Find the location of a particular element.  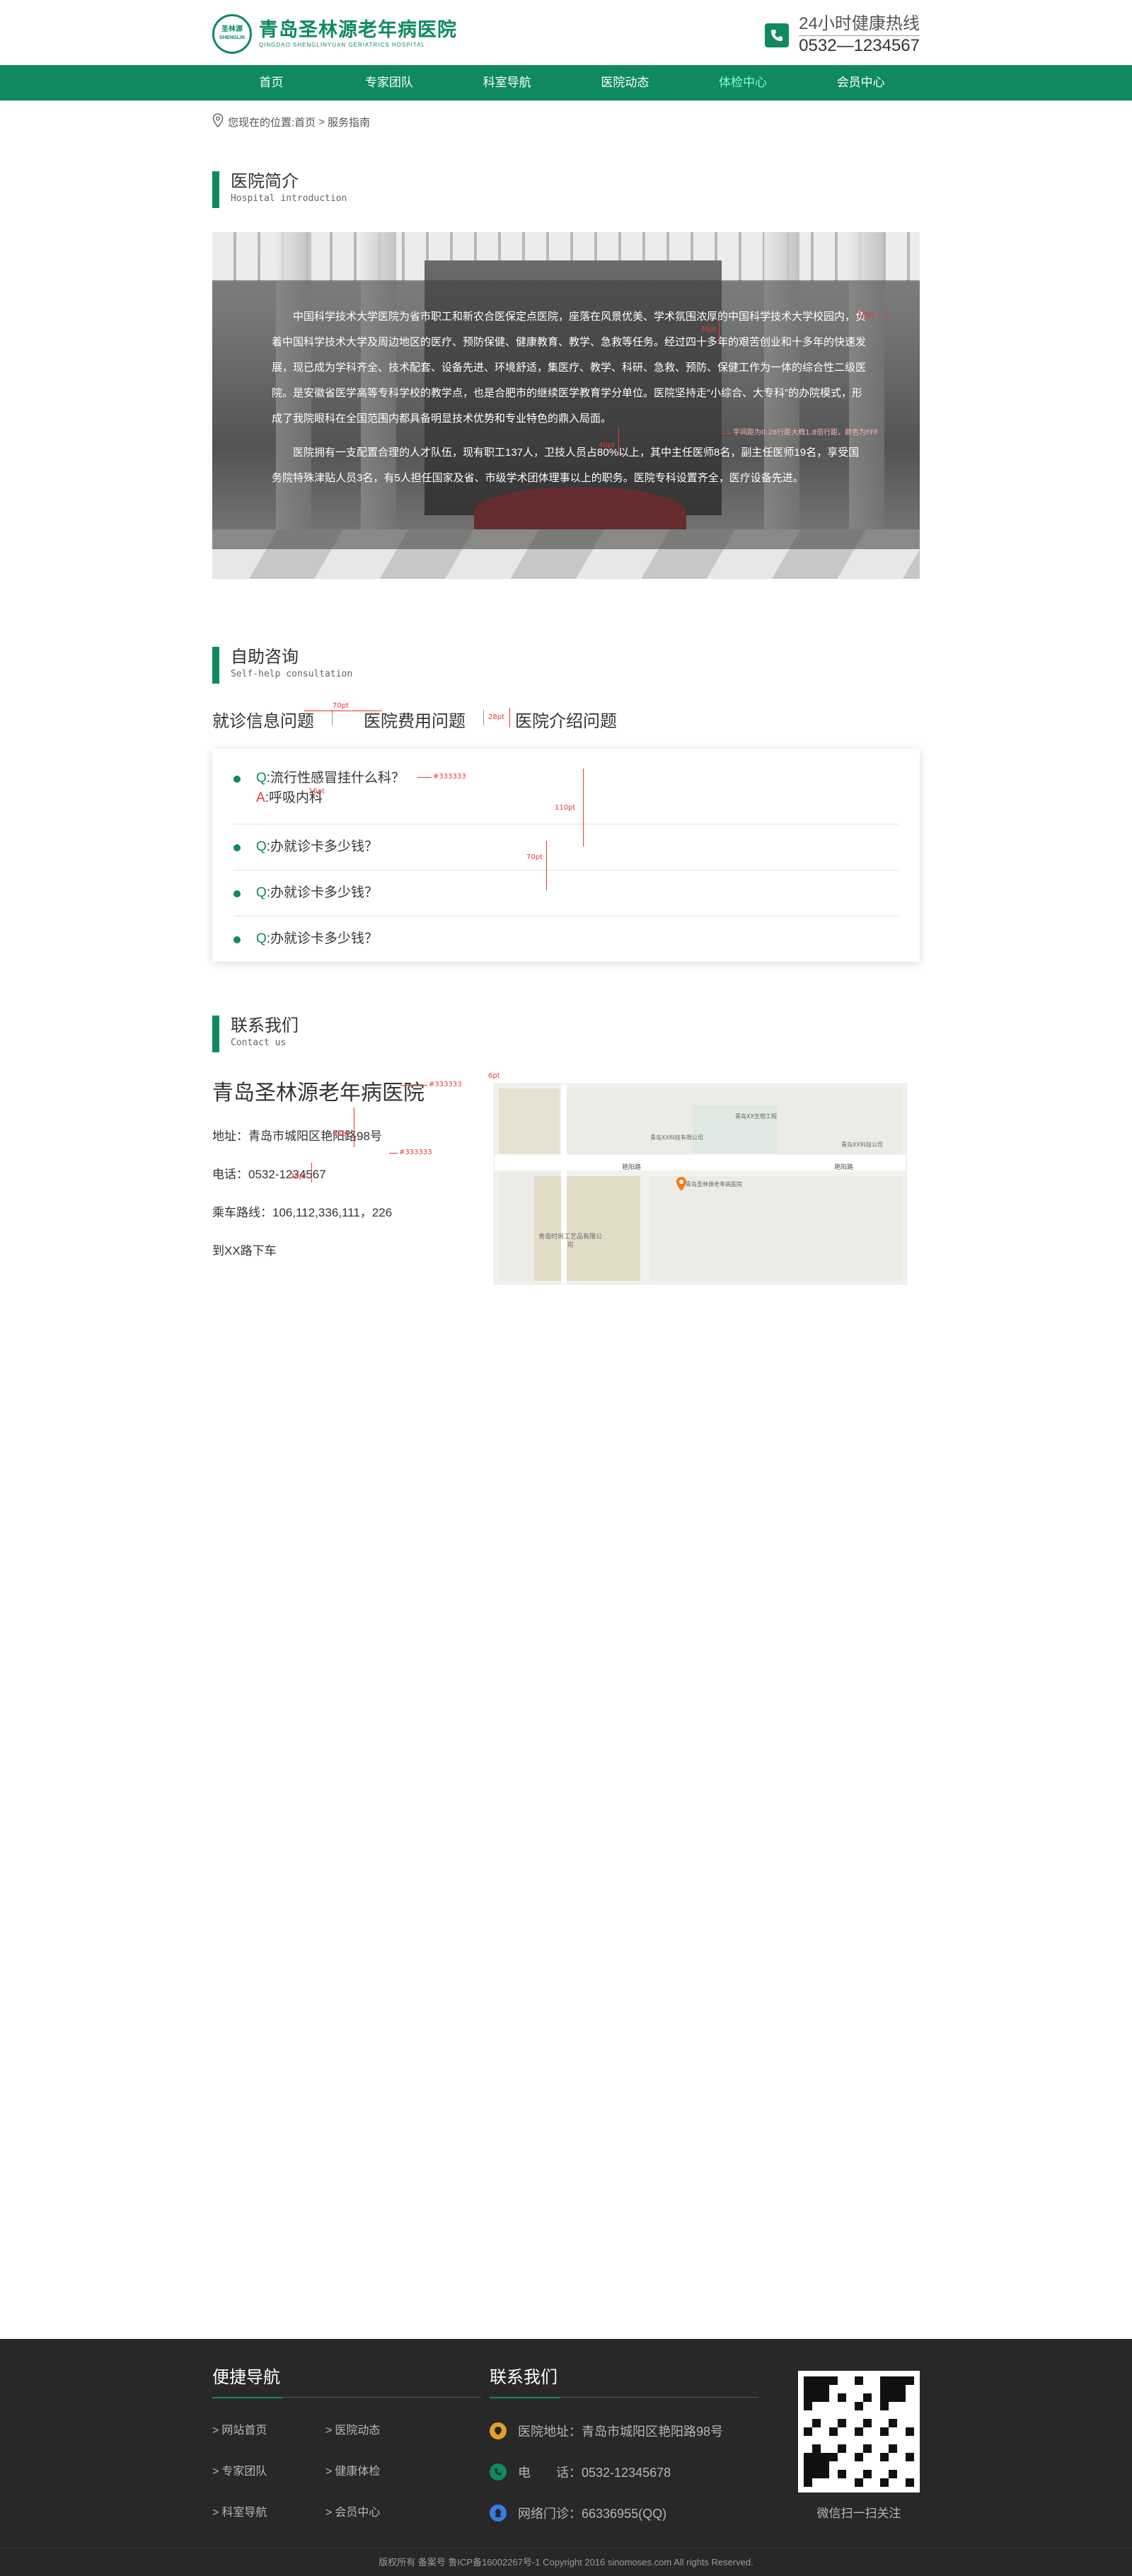

footer-link: > 会员中心 is located at coordinates (382, 2513).